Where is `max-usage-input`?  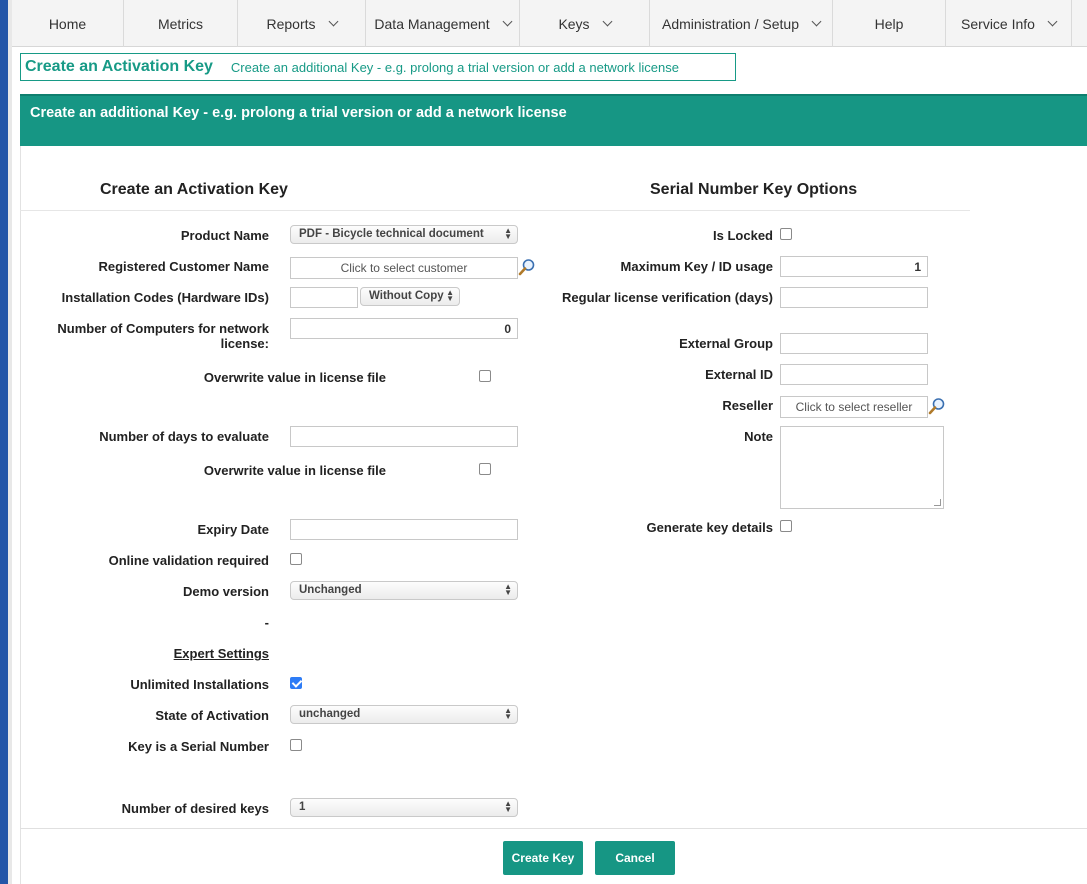
max-usage-input is located at coordinates (854, 266).